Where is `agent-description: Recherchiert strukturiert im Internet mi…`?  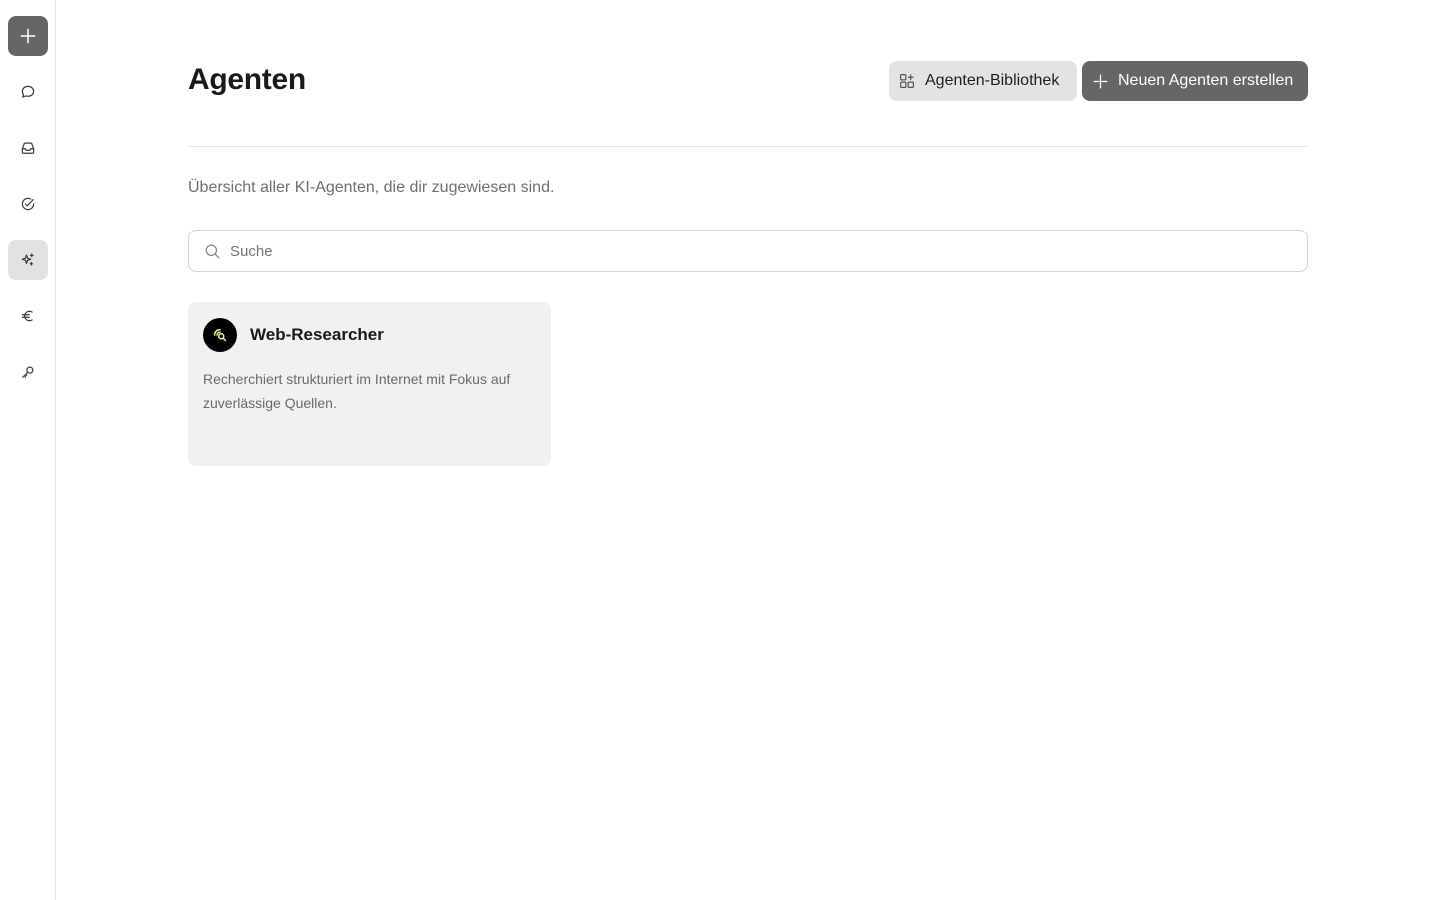 agent-description: Recherchiert strukturiert im Internet mi… is located at coordinates (357, 391).